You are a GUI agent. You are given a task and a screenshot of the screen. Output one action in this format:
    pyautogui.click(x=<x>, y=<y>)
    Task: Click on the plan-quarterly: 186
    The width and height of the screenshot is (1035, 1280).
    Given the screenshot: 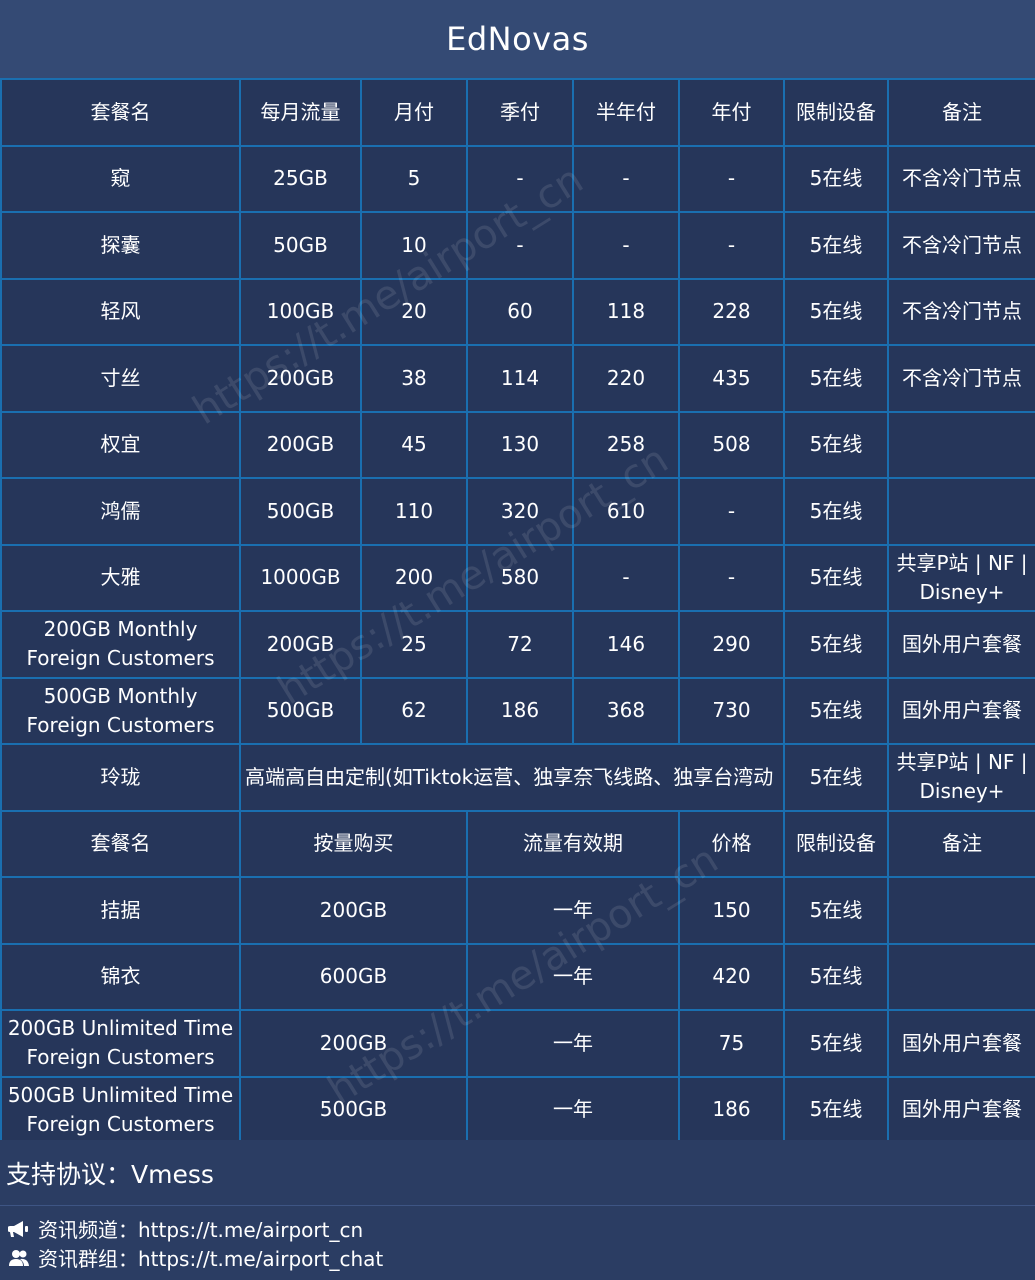 What is the action you would take?
    pyautogui.click(x=520, y=710)
    